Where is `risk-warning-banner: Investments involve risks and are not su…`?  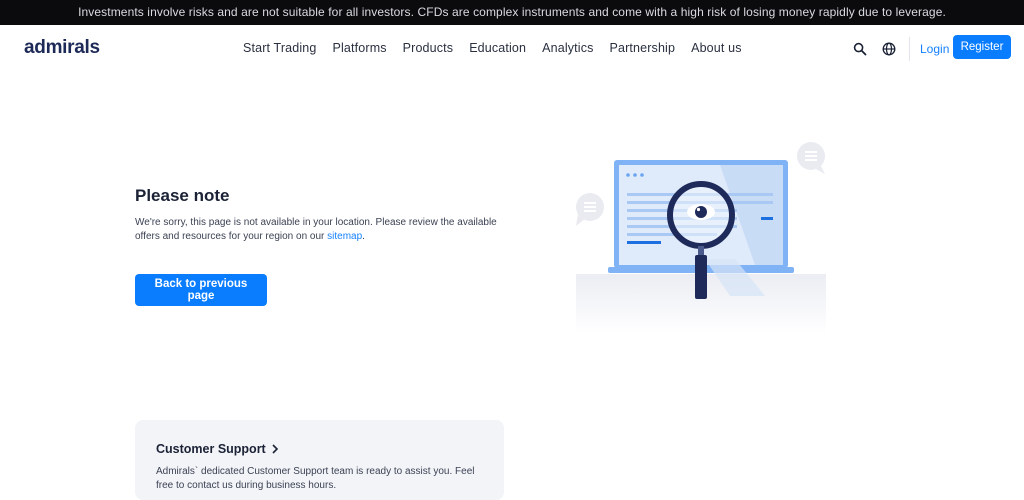 risk-warning-banner: Investments involve risks and are not su… is located at coordinates (512, 12).